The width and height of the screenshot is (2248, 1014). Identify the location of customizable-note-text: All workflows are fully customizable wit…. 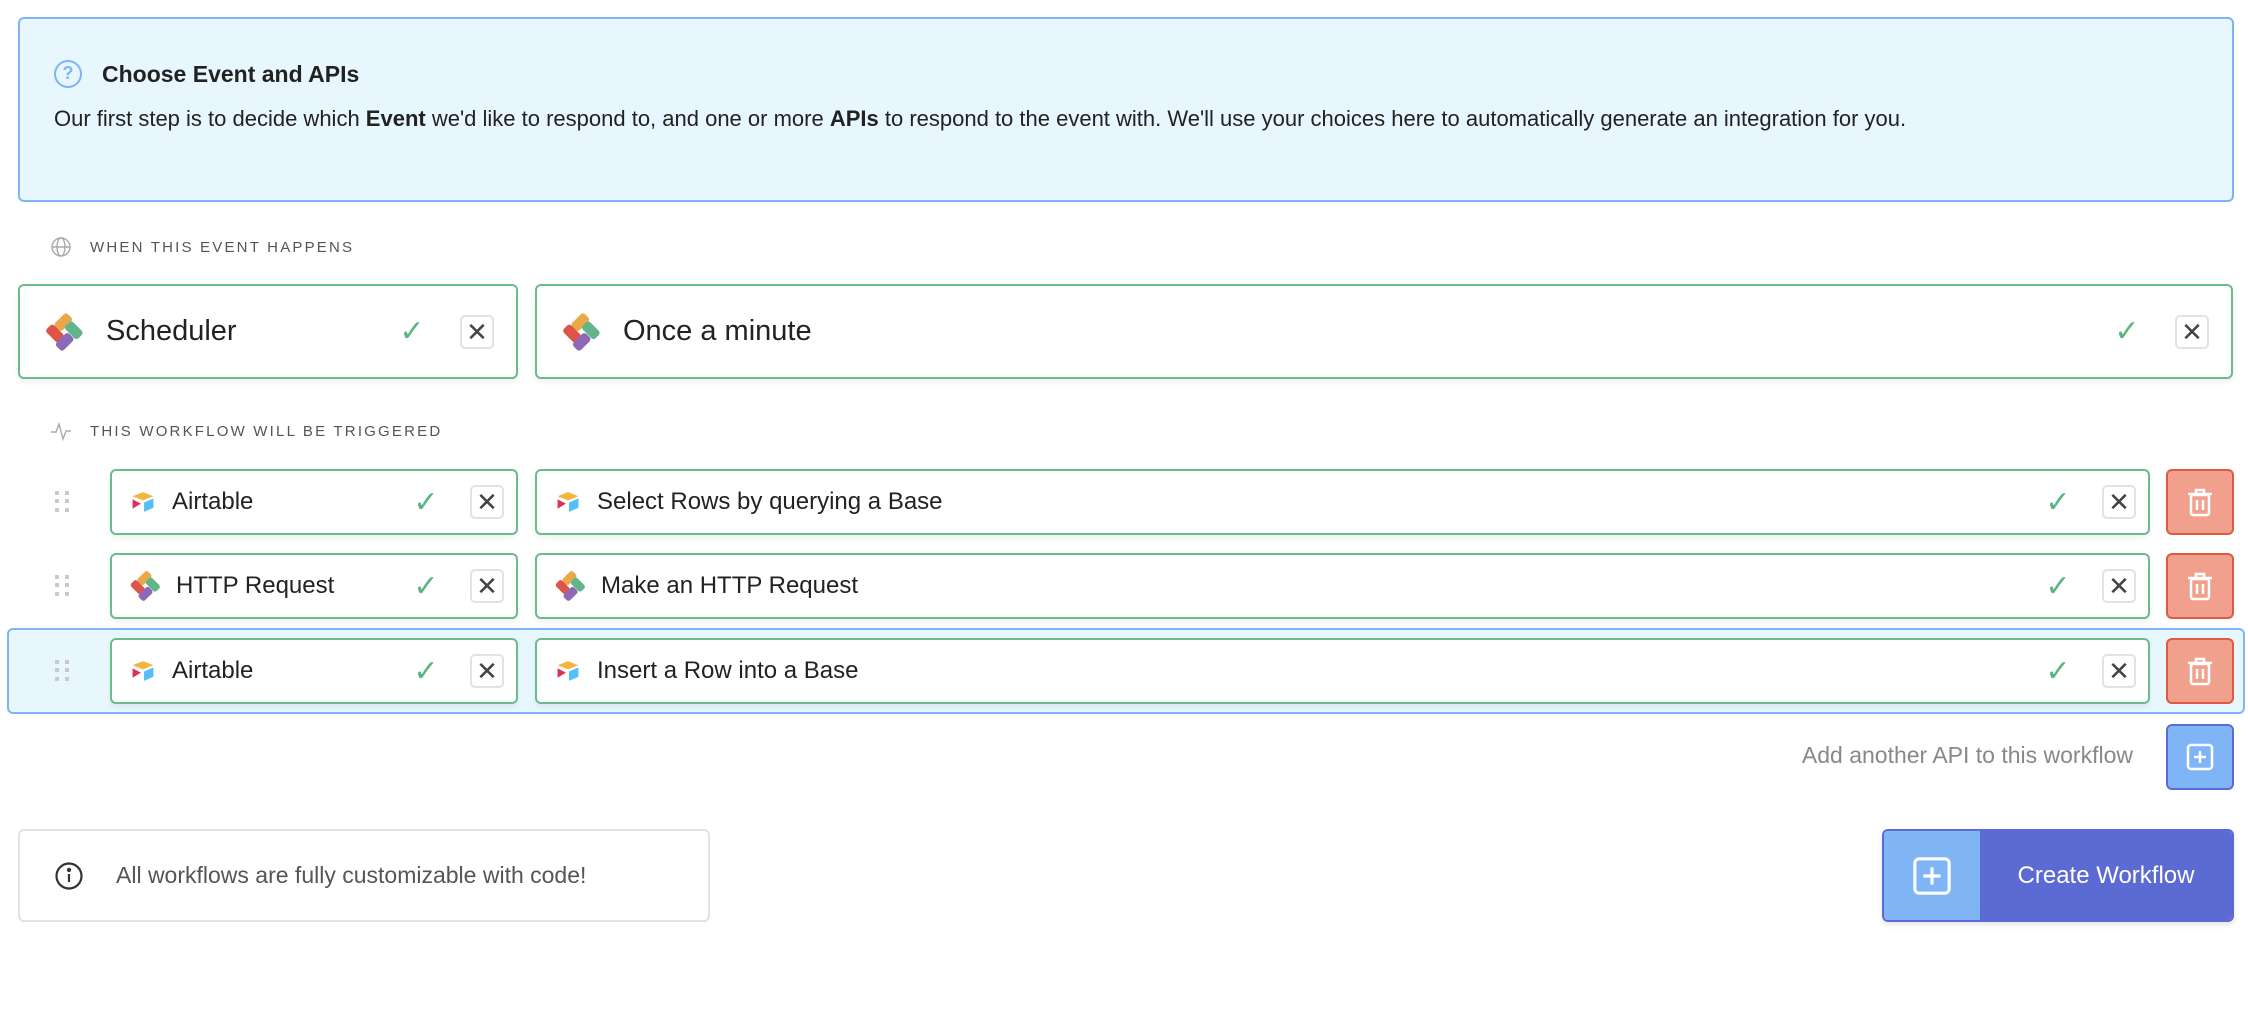
(351, 875).